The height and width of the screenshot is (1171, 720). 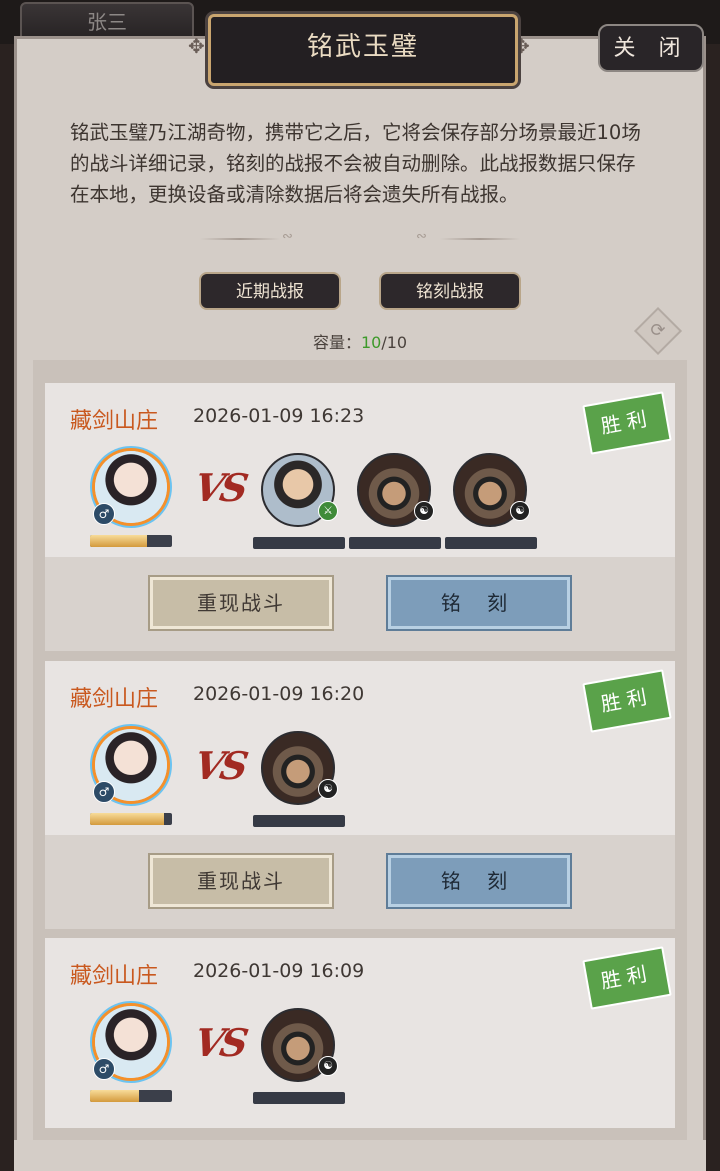 What do you see at coordinates (270, 291) in the screenshot?
I see `tab-recent-reports: 近期战报` at bounding box center [270, 291].